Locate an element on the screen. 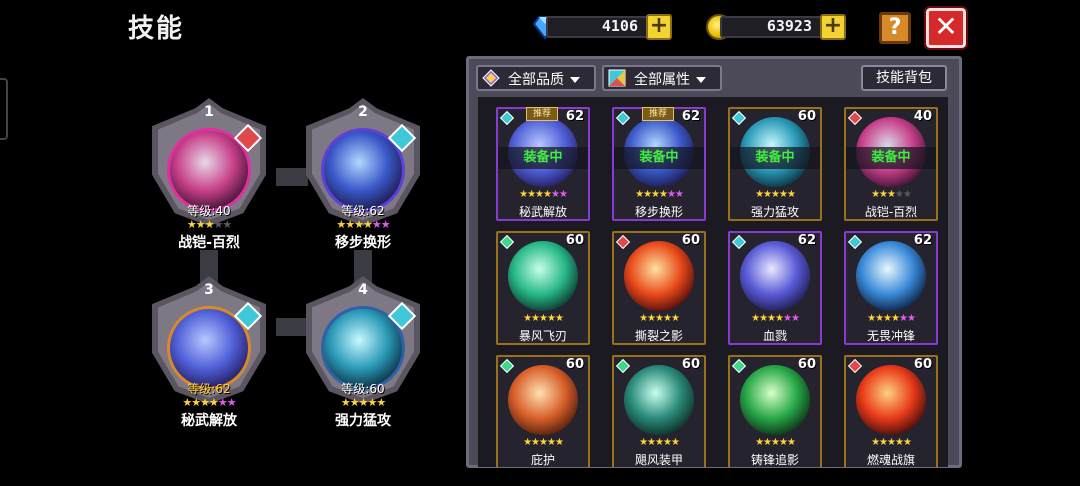 Image resolution: width=1080 pixels, height=486 pixels. slot-stars: ★★★★★★ is located at coordinates (363, 224).